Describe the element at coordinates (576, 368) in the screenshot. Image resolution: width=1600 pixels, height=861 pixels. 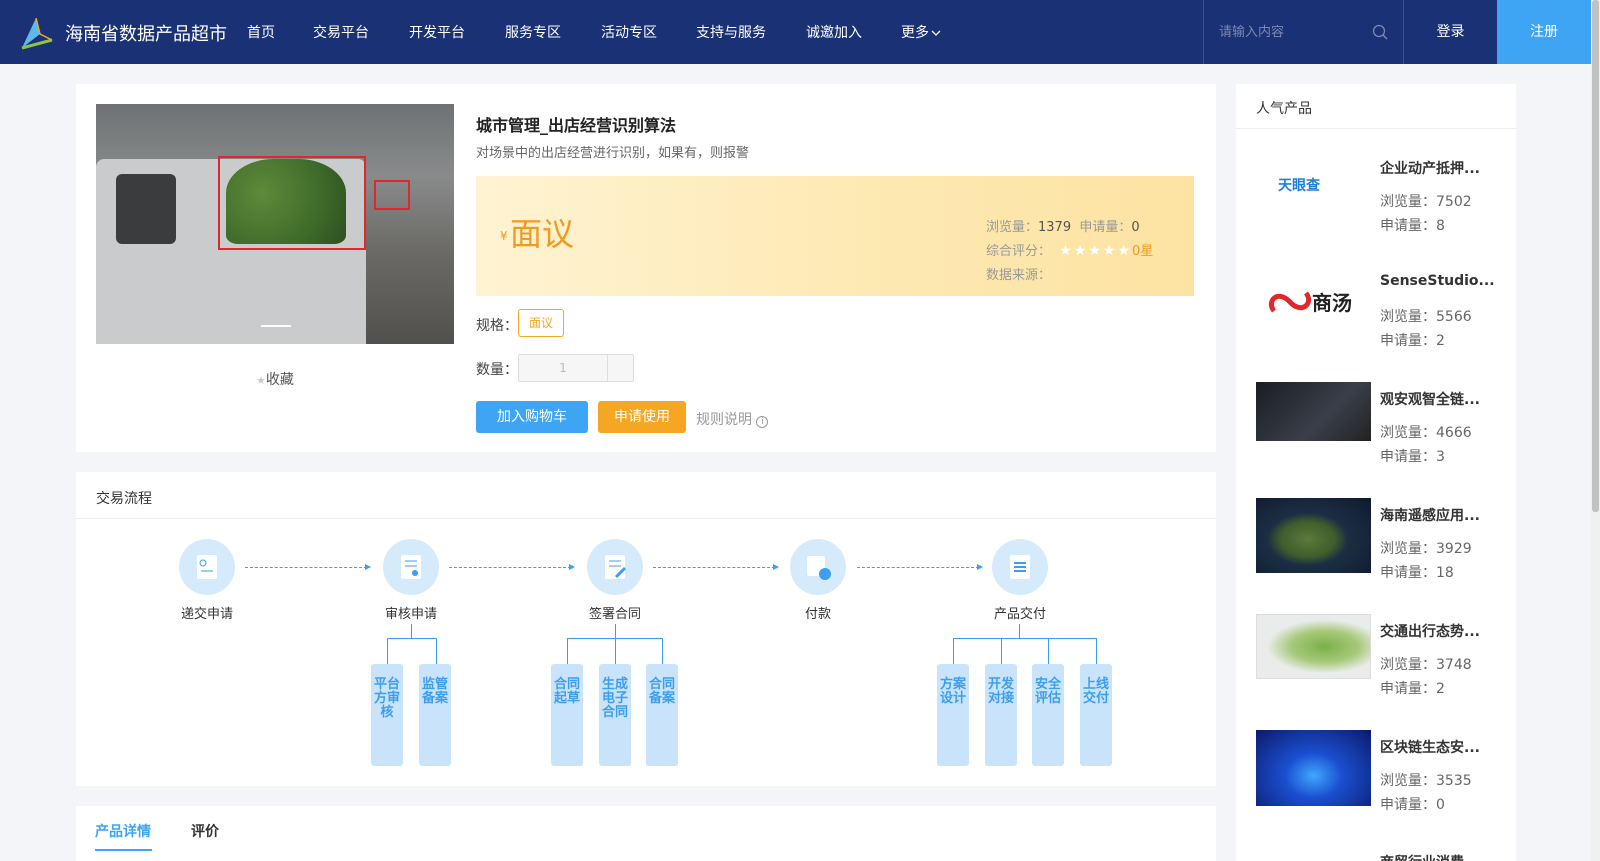
I see `quantity-stepper: 1` at that location.